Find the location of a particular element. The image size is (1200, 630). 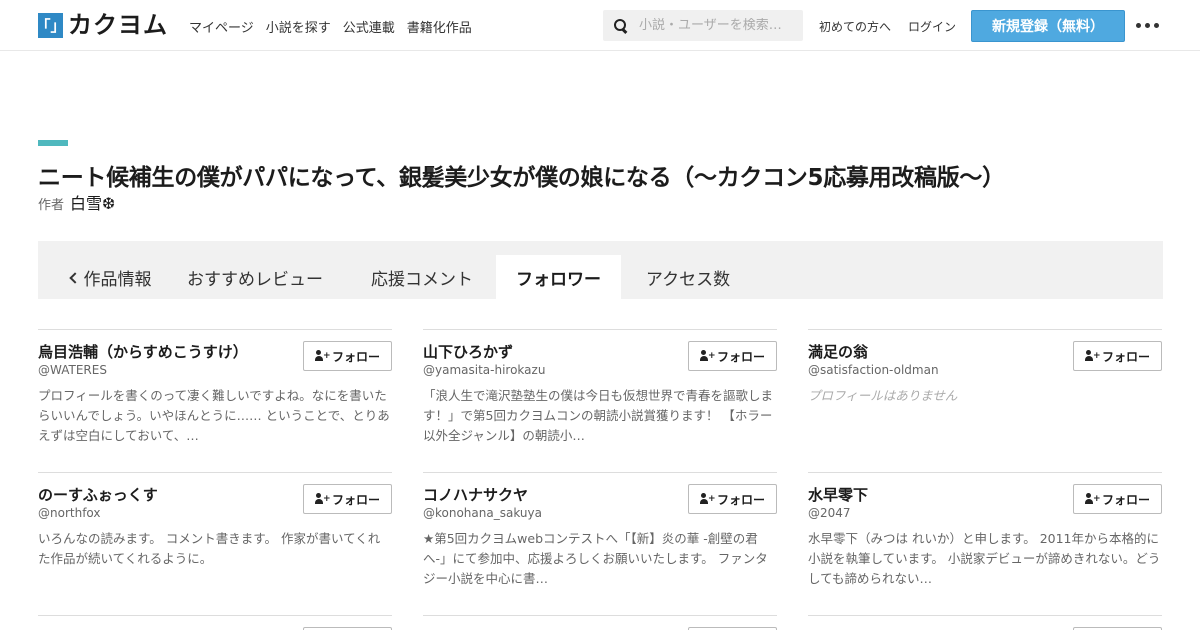

chevron-left-icon is located at coordinates (74, 277).